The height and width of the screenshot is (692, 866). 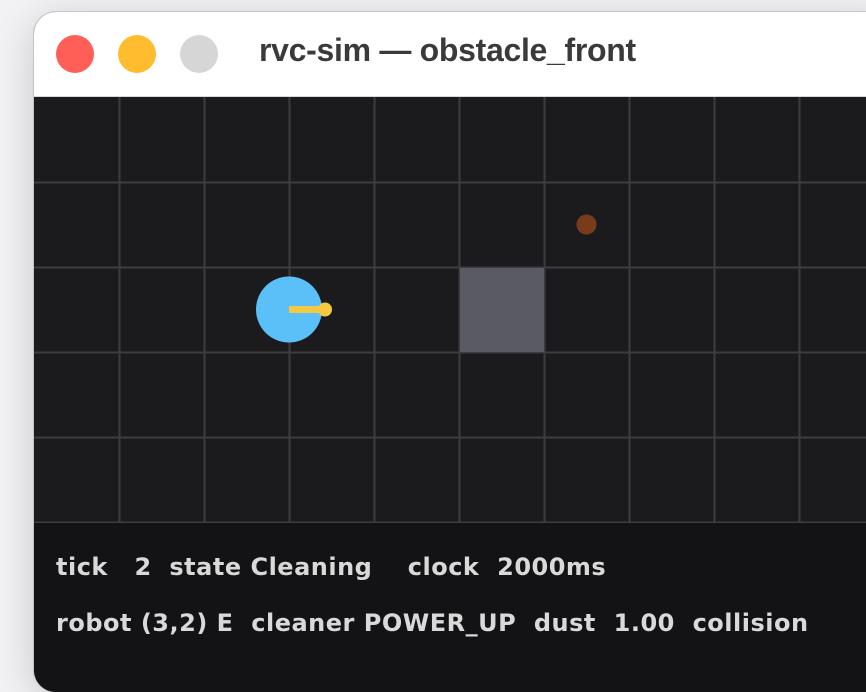 I want to click on minimize-window-button, so click(x=137, y=54).